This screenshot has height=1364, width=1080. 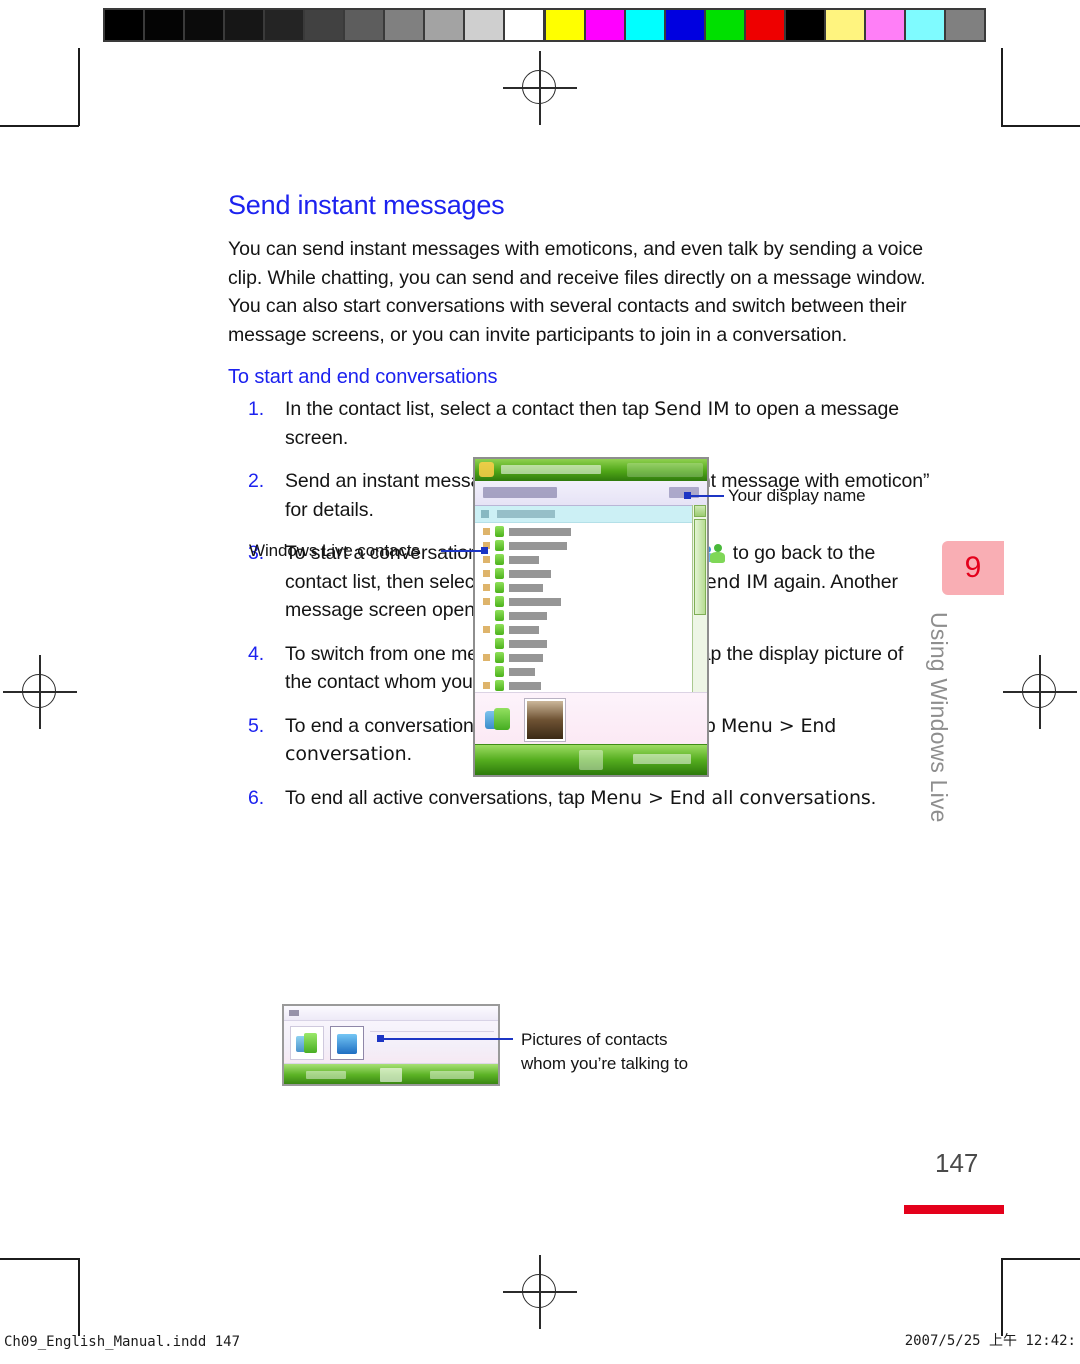 What do you see at coordinates (551, 469) in the screenshot?
I see `device-title-text` at bounding box center [551, 469].